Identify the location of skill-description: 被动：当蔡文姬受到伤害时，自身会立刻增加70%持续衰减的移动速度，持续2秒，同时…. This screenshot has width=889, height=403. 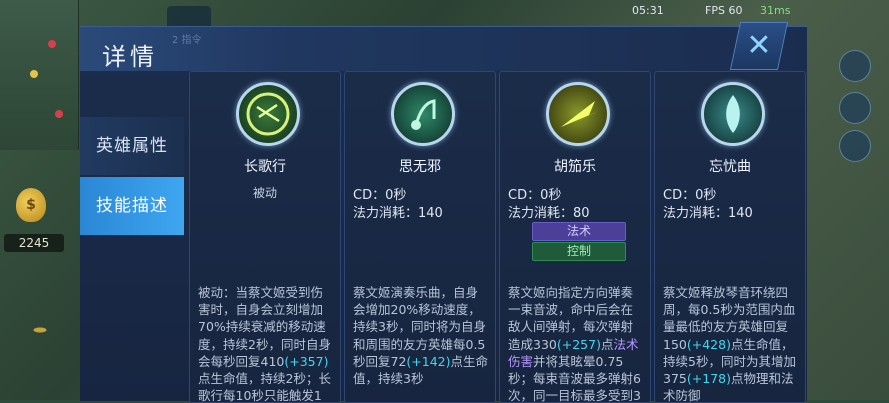
(264, 344).